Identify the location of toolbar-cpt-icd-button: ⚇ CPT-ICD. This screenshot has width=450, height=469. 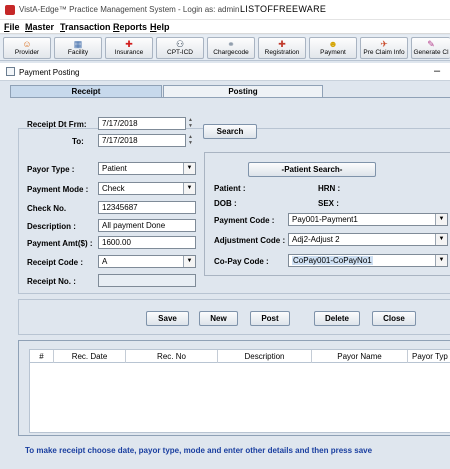
(180, 48).